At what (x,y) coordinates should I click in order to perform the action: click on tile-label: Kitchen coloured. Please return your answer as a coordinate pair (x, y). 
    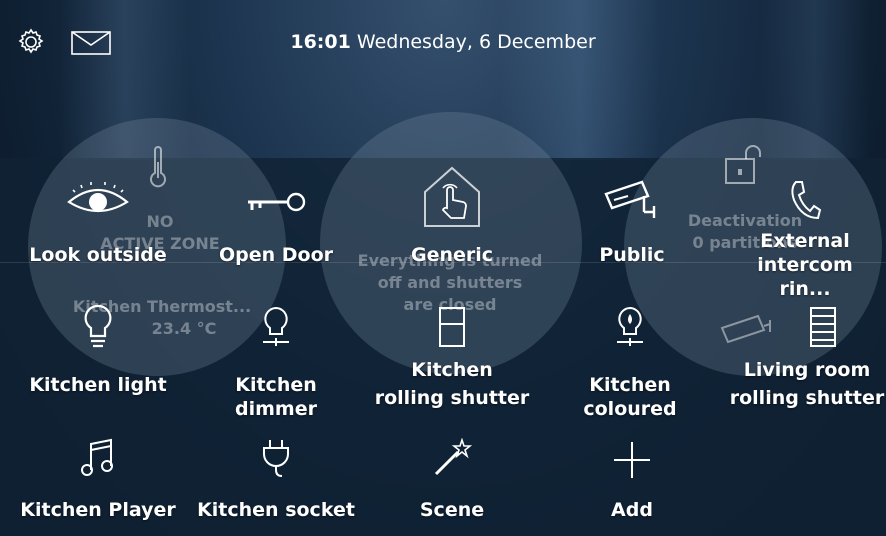
    Looking at the image, I should click on (630, 397).